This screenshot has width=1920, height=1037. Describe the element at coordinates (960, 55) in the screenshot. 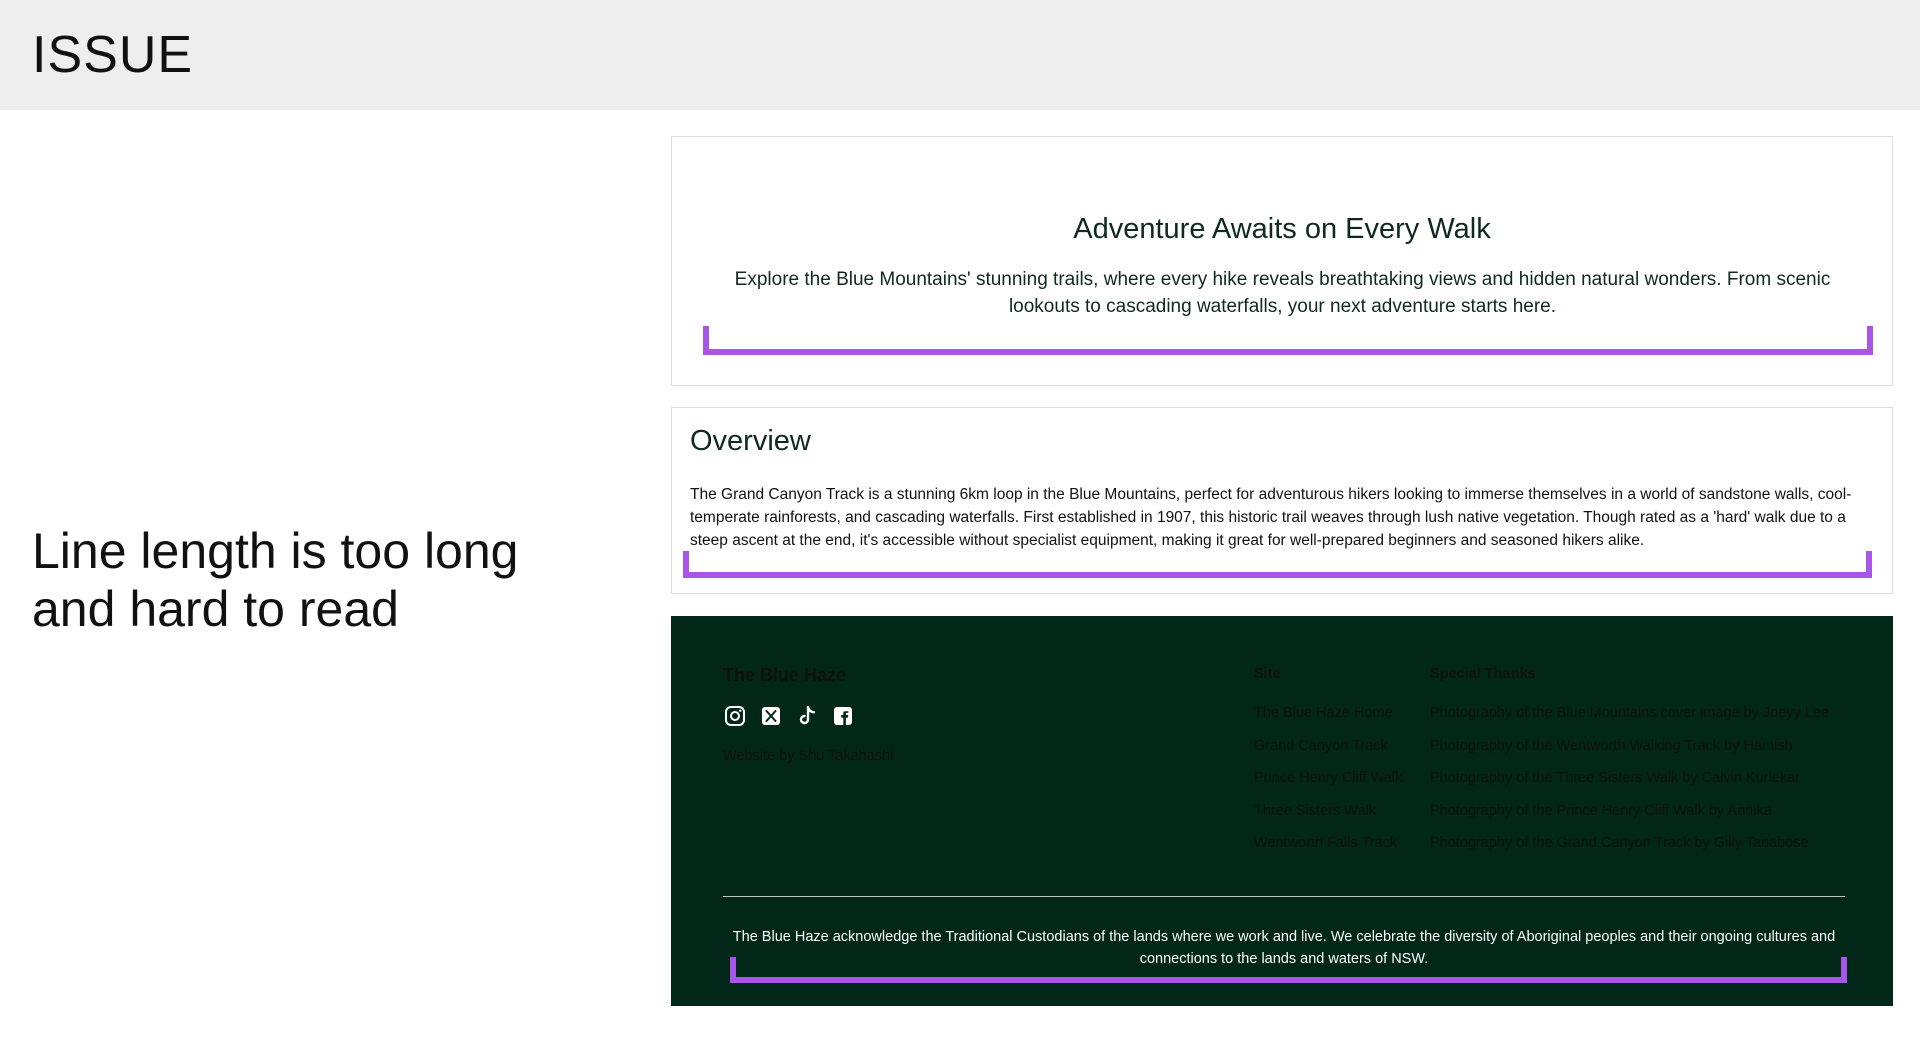

I see `issue-header-bar` at that location.